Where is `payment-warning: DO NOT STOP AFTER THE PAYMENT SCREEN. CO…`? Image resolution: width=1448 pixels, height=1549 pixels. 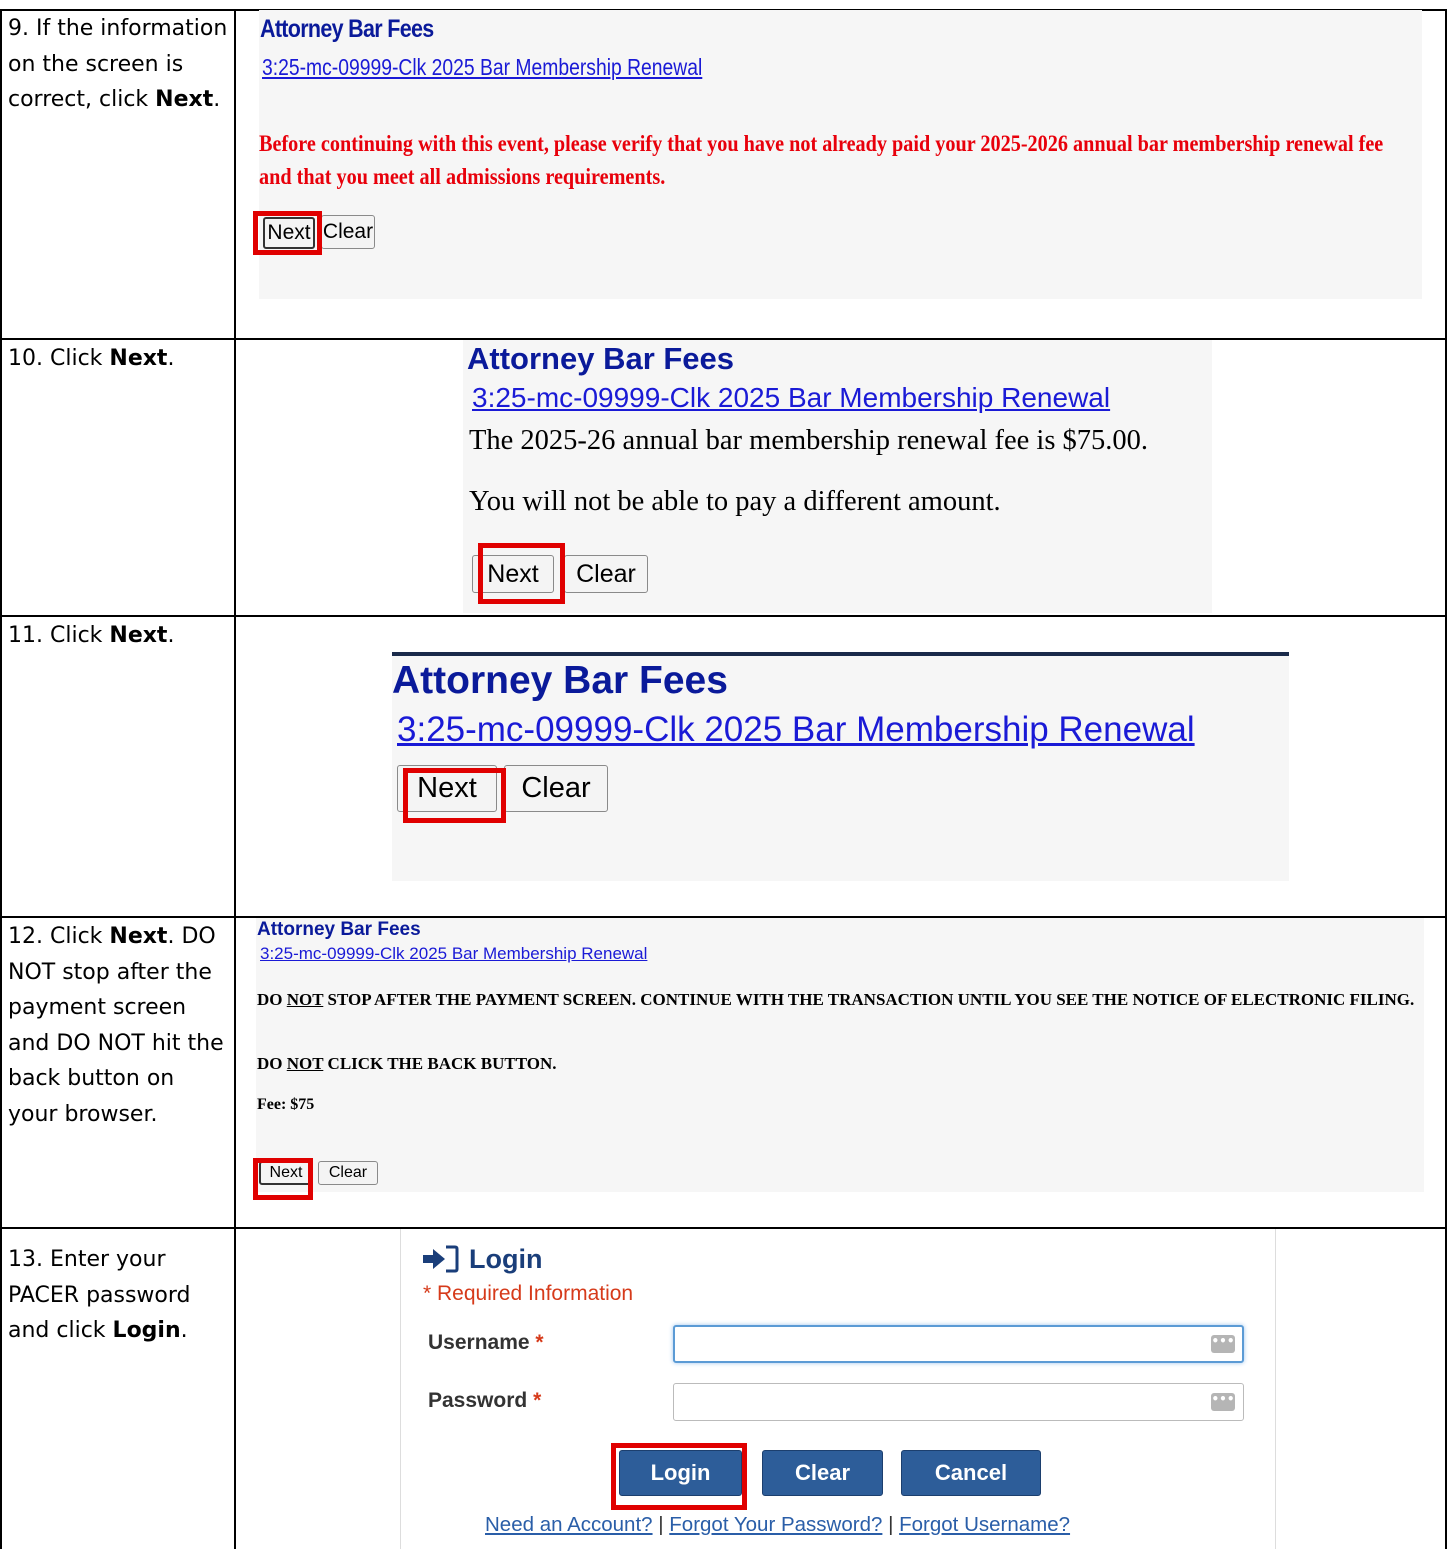 payment-warning: DO NOT STOP AFTER THE PAYMENT SCREEN. CO… is located at coordinates (839, 999).